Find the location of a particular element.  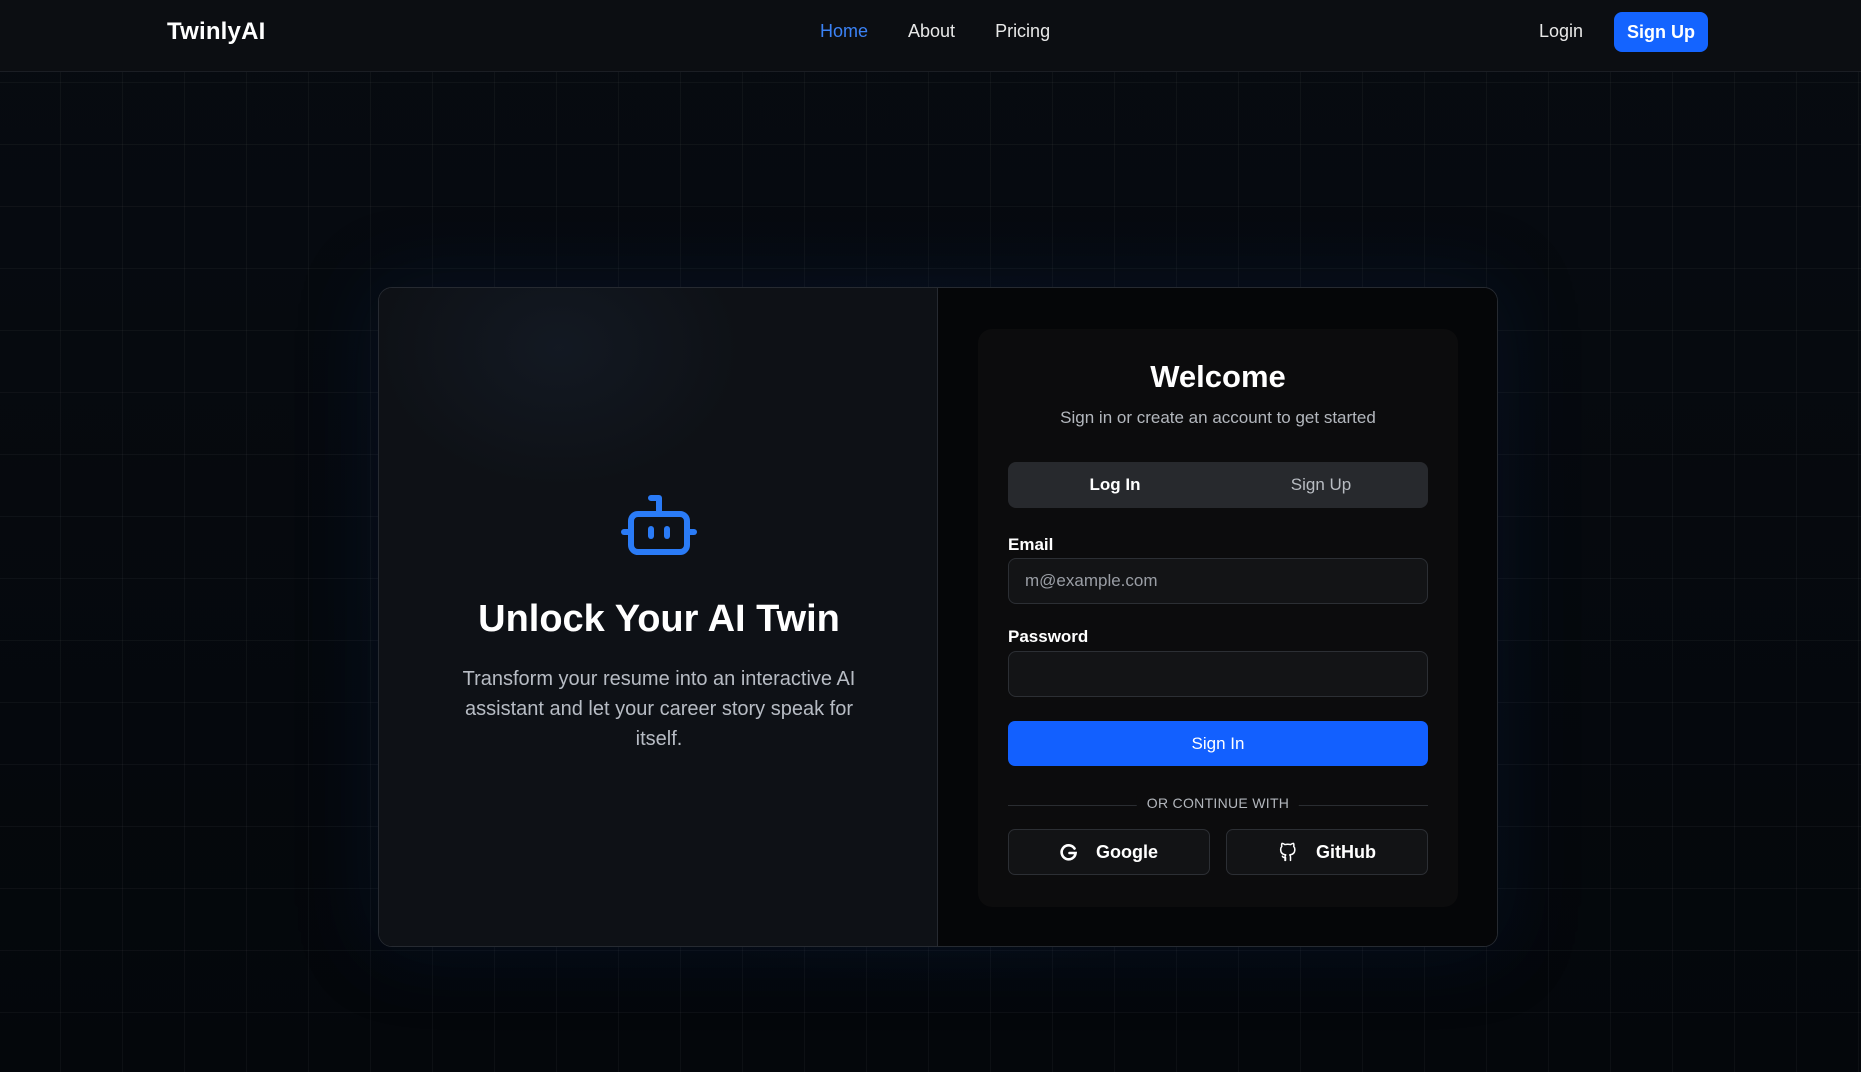

nav-link-pricing: Pricing is located at coordinates (1022, 31).